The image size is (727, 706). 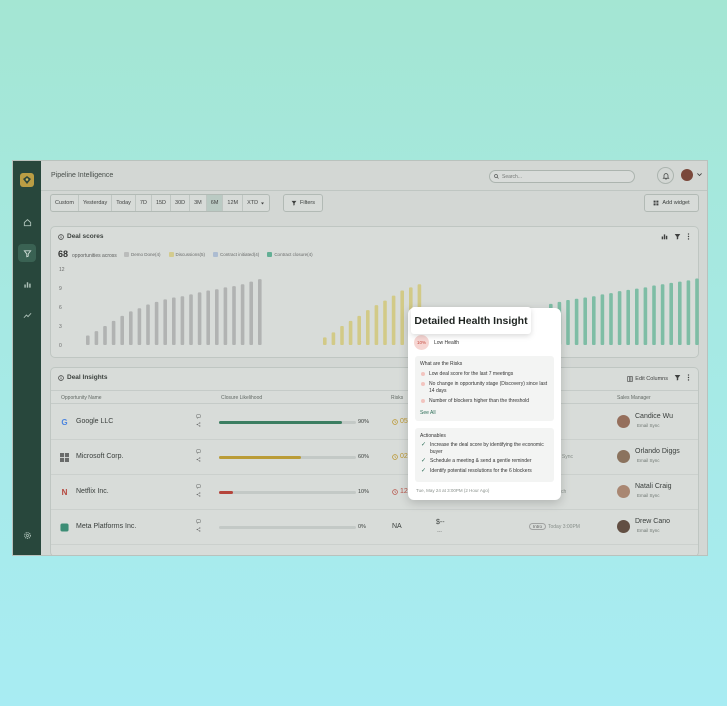 I want to click on col-closure: Closure Likelihood, so click(x=241, y=398).